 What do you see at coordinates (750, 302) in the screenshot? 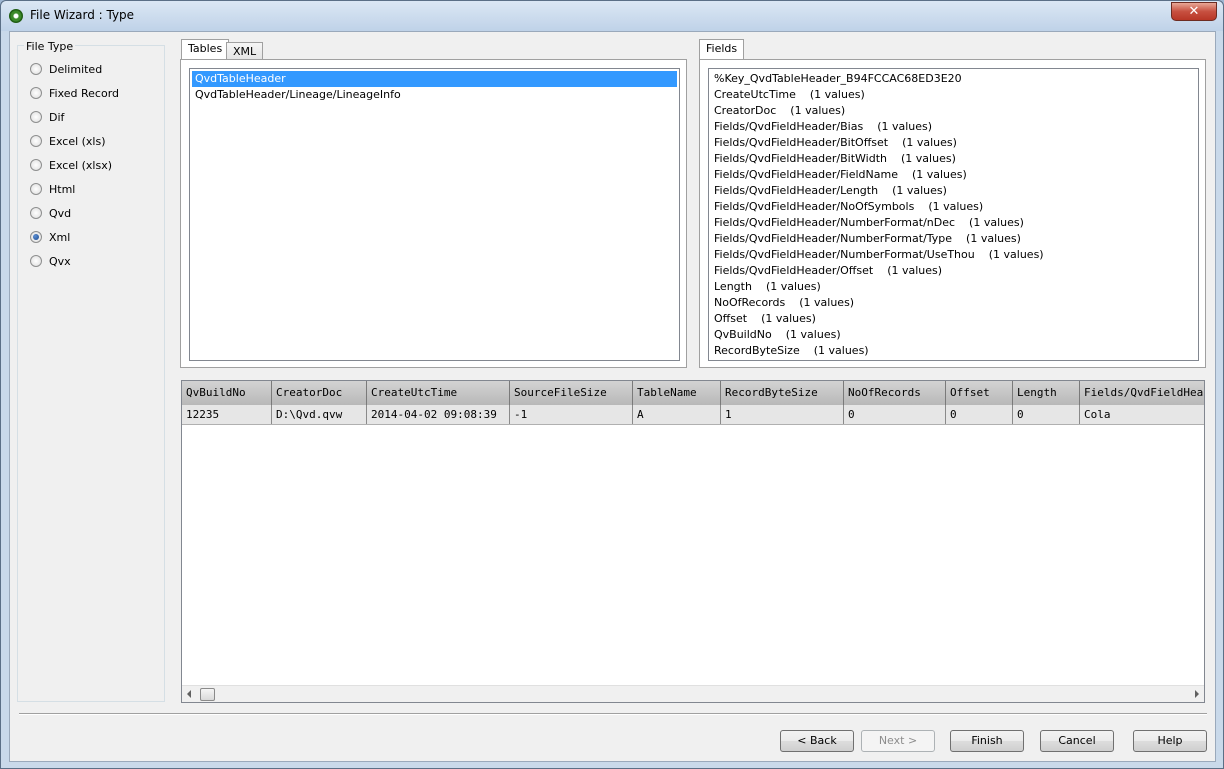
I see `field-name: NoOfRecords` at bounding box center [750, 302].